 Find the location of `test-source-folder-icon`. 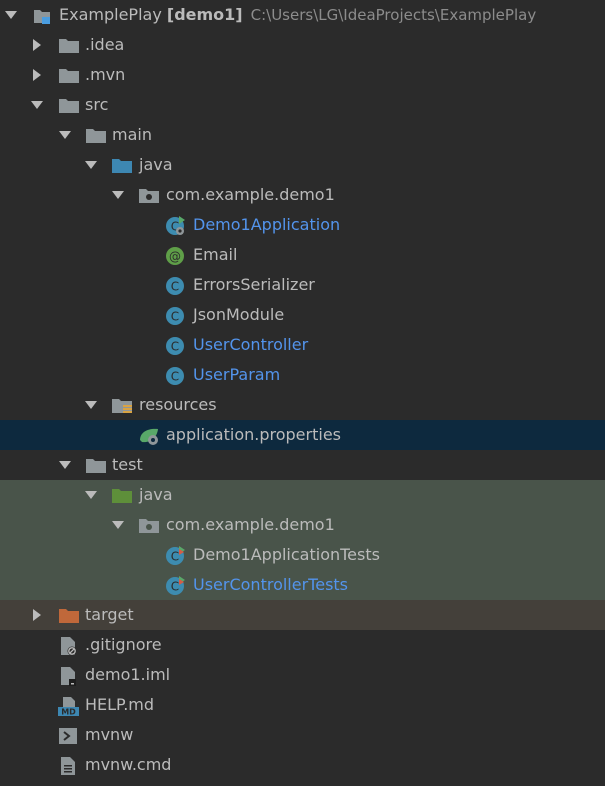

test-source-folder-icon is located at coordinates (121, 496).